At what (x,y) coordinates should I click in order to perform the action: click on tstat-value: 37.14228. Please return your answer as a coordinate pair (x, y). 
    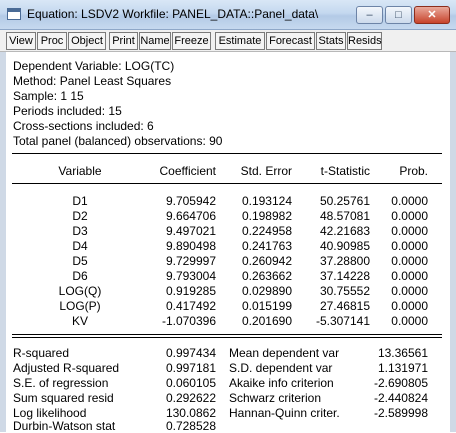
    Looking at the image, I should click on (344, 276).